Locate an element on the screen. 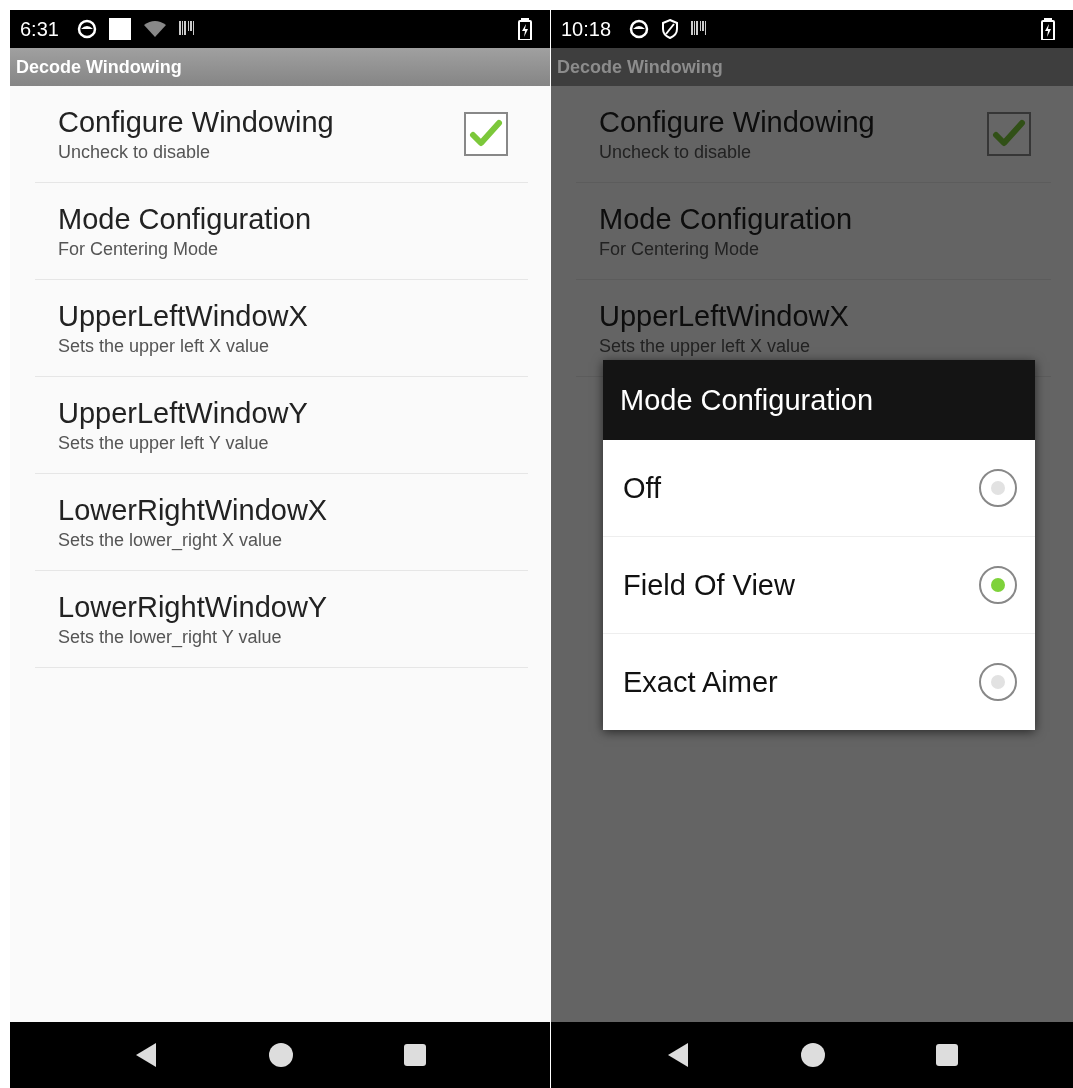 This screenshot has width=1073, height=1088. preference-item: Mode Configuration For Centering Mode is located at coordinates (281, 231).